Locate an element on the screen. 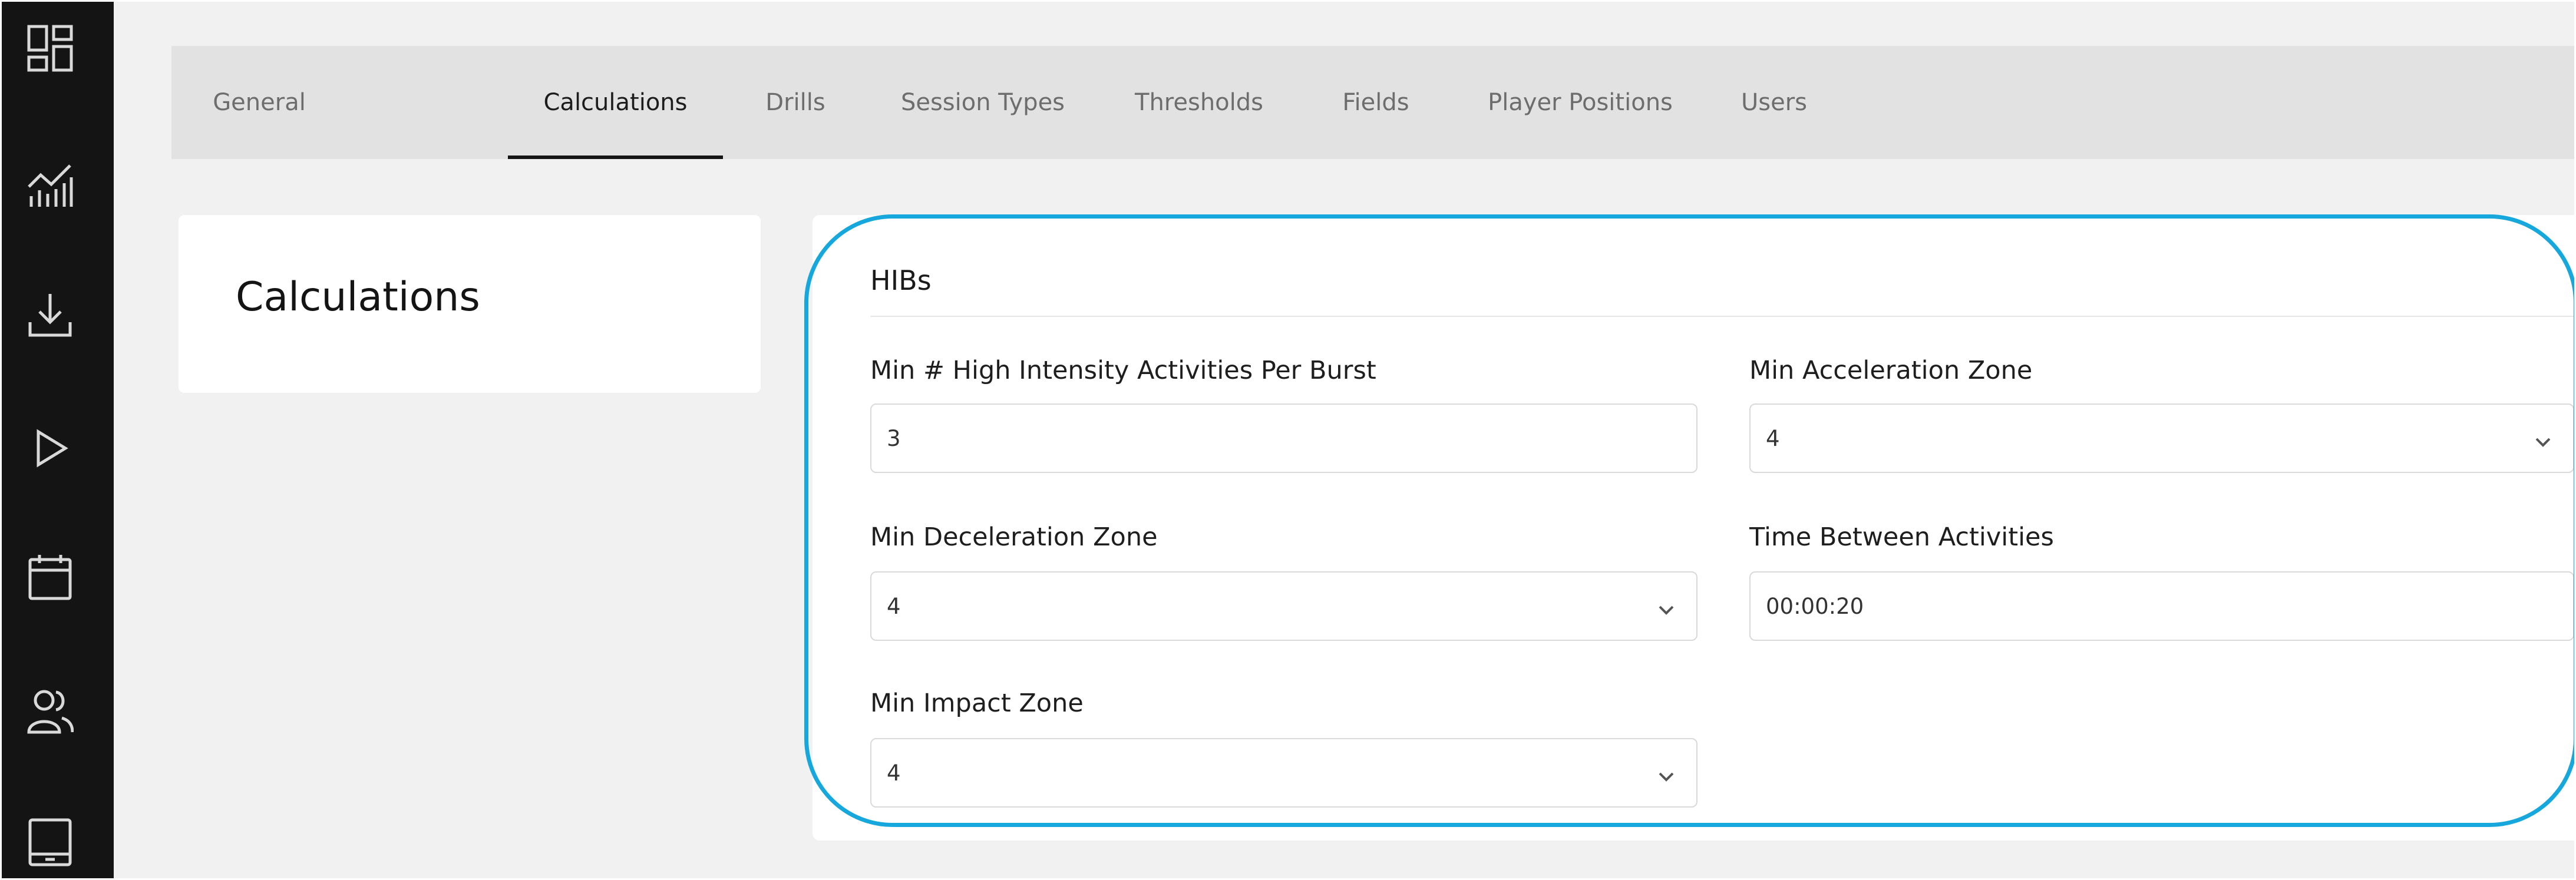  download-icon is located at coordinates (50, 315).